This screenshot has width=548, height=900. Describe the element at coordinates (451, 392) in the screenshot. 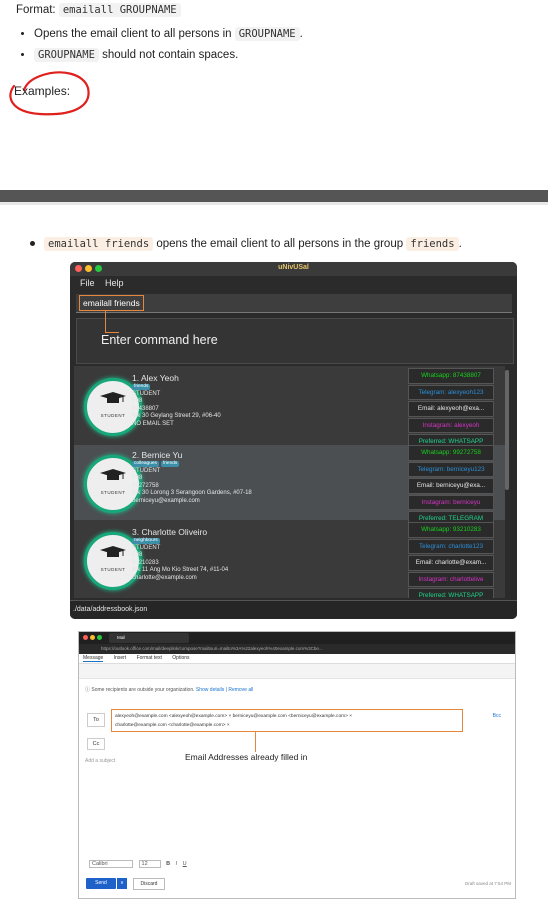

I see `contact-field: Telegram: alexyeoh123` at that location.